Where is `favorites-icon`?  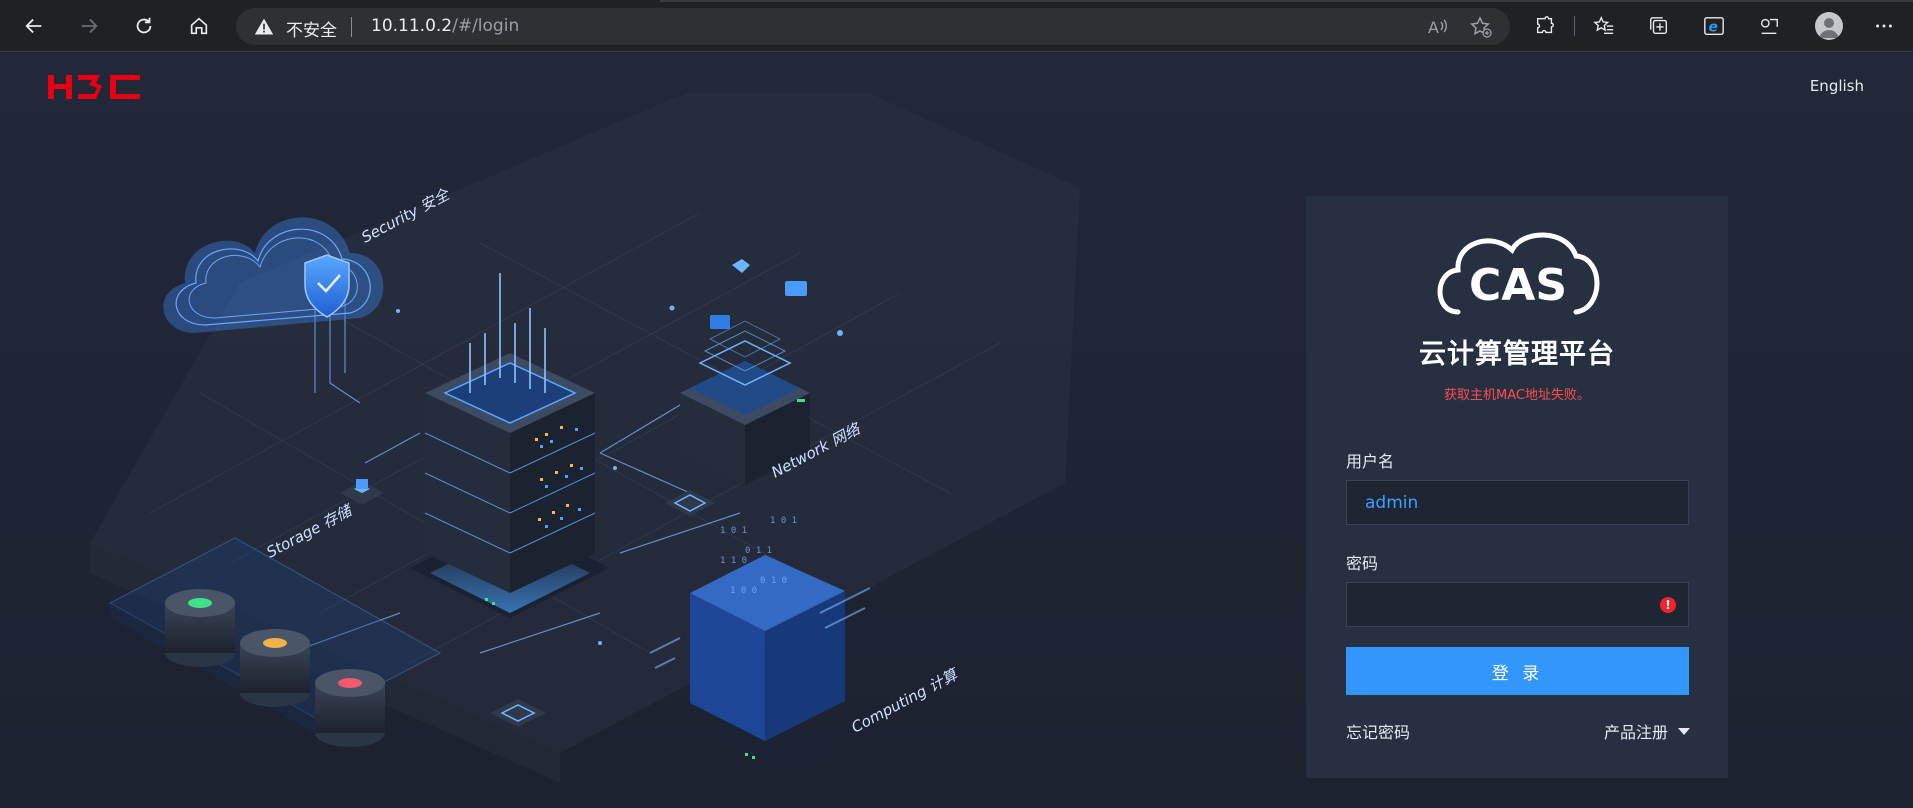
favorites-icon is located at coordinates (1603, 25).